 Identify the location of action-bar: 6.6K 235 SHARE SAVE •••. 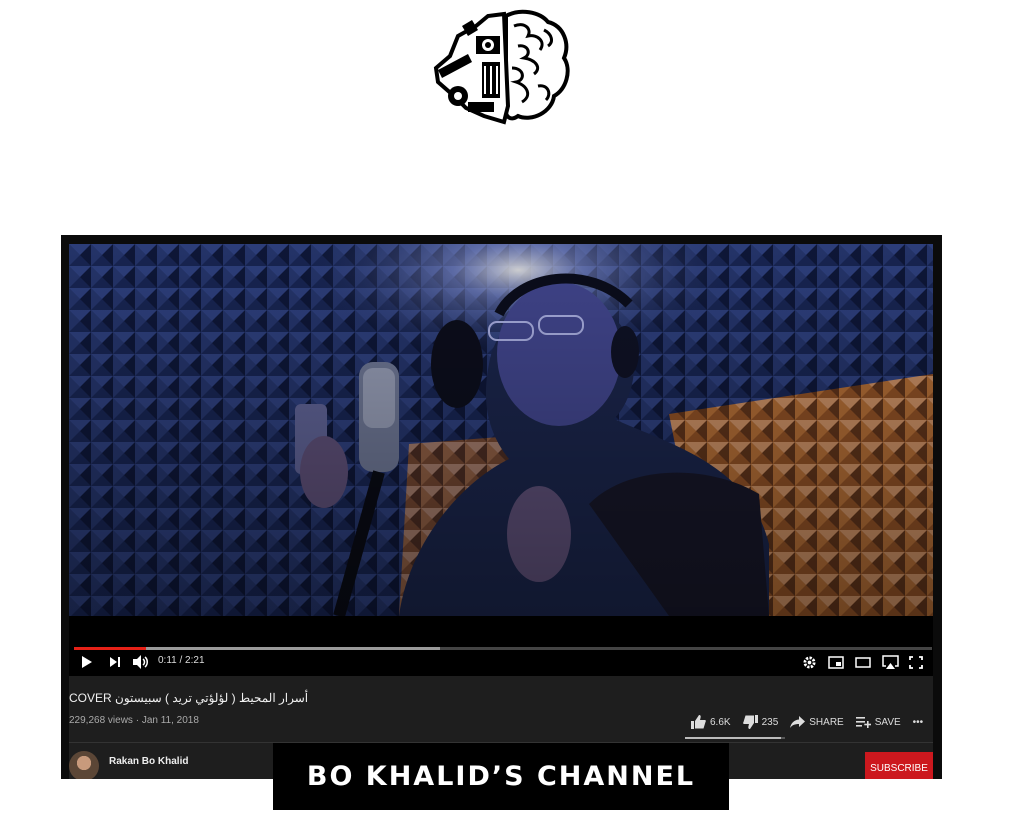
(812, 722).